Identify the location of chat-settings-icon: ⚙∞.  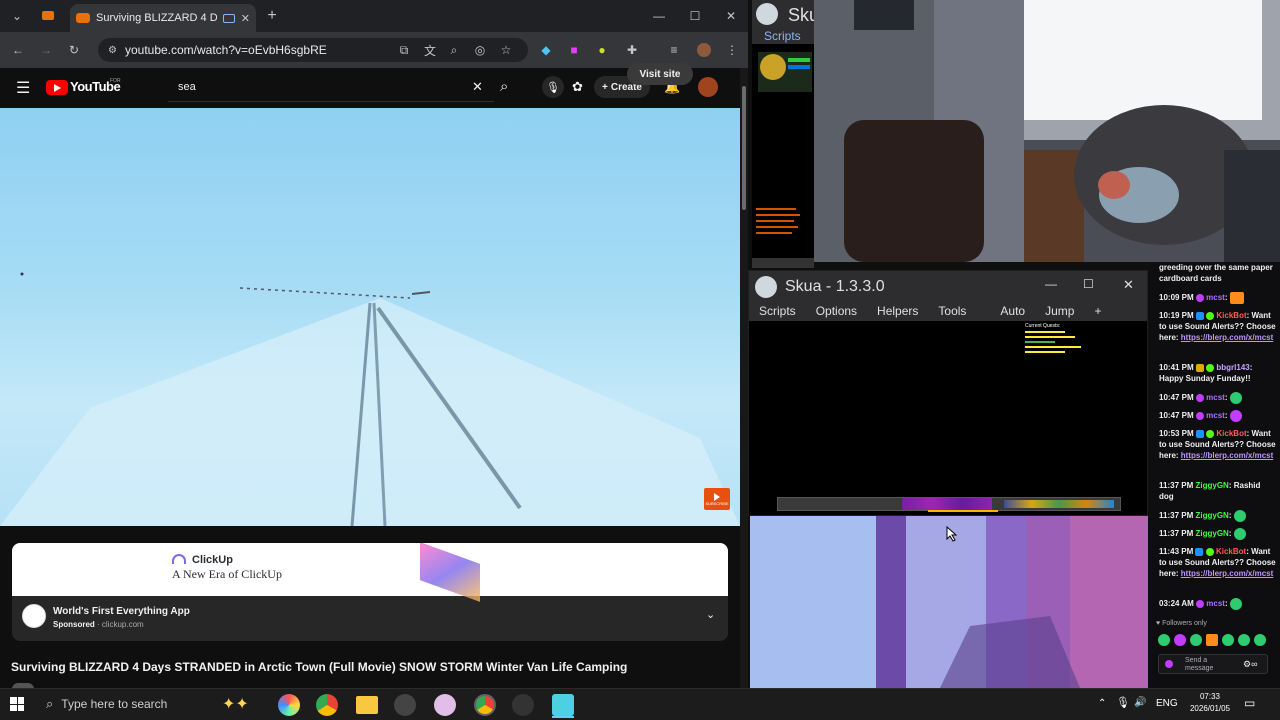
(1250, 664).